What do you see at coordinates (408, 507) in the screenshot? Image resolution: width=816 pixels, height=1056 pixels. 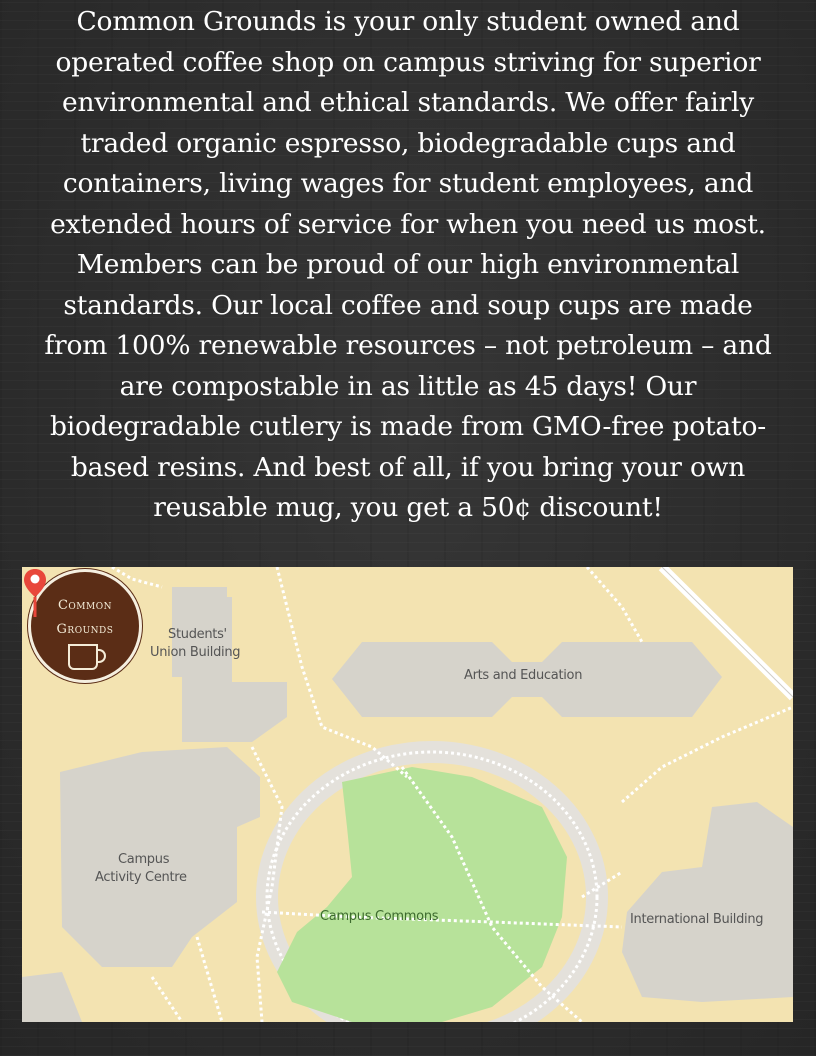 I see `intro-line: reusable mug, you get a 50¢ discount!` at bounding box center [408, 507].